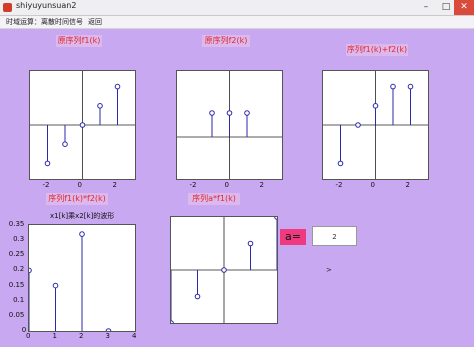  What do you see at coordinates (44, 22) in the screenshot?
I see `menu-item-time-ops: 时域运算：离散时间信号` at bounding box center [44, 22].